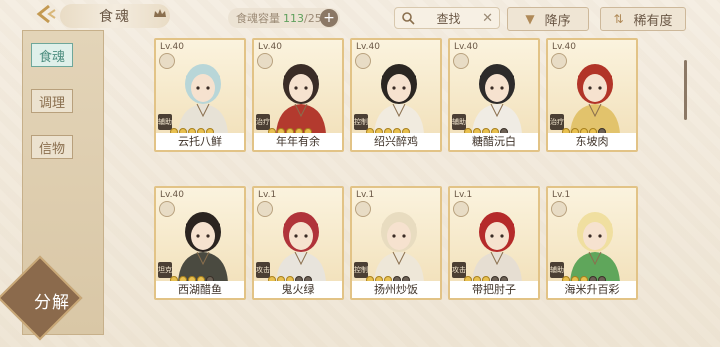 This screenshot has width=720, height=347. I want to click on sort-by-button: ⇅ 稀有度, so click(643, 19).